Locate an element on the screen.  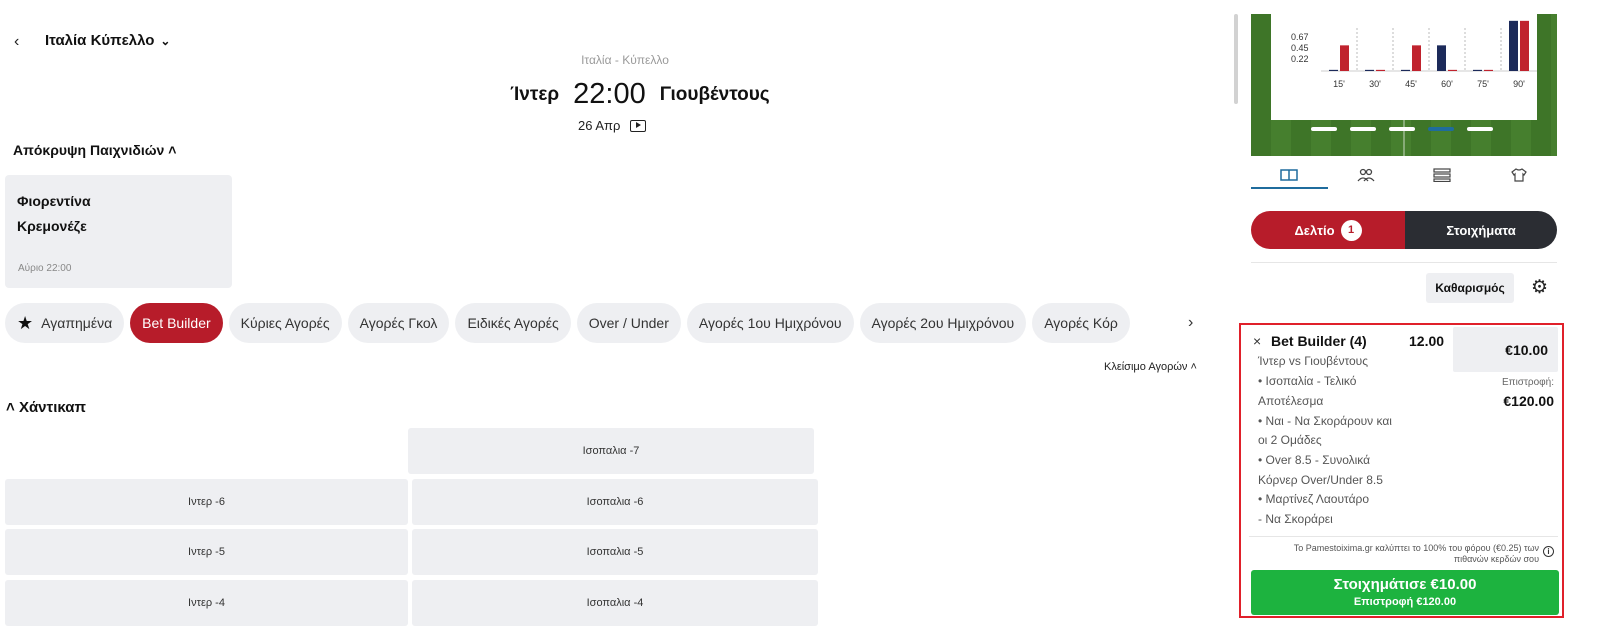
game-time: Αύριο 22:00 is located at coordinates (45, 268).